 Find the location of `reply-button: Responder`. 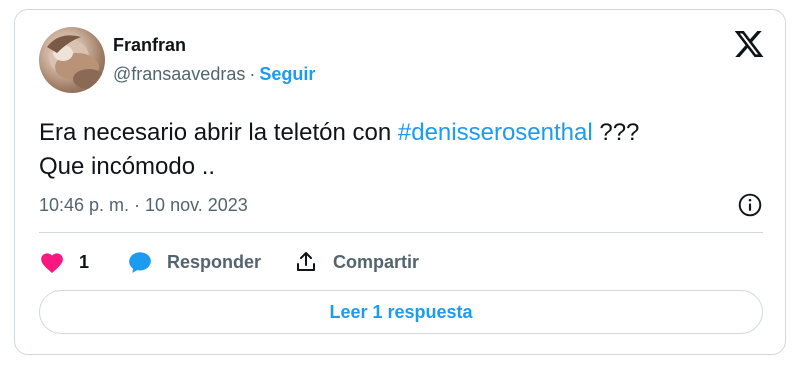

reply-button: Responder is located at coordinates (194, 262).